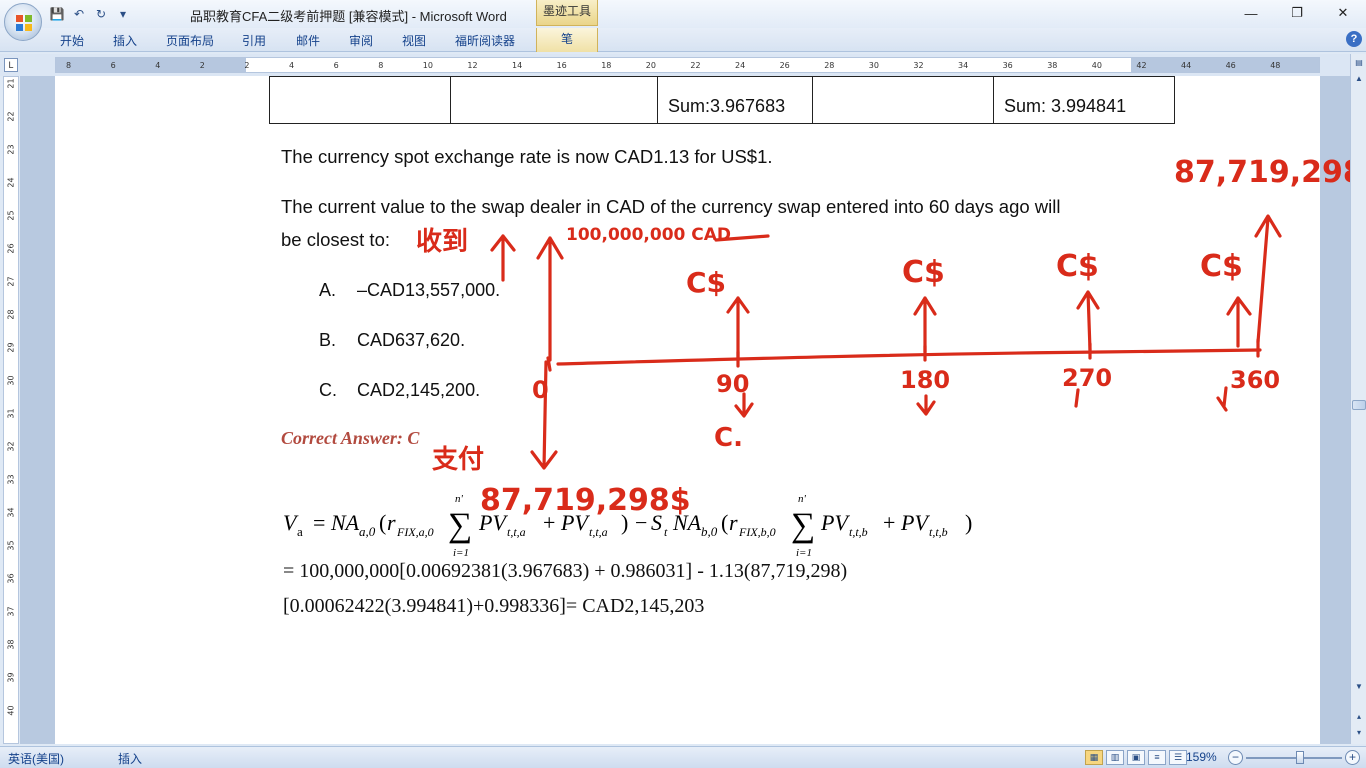 The image size is (1366, 768). Describe the element at coordinates (11, 446) in the screenshot. I see `ruler-tick-label: 32` at that location.